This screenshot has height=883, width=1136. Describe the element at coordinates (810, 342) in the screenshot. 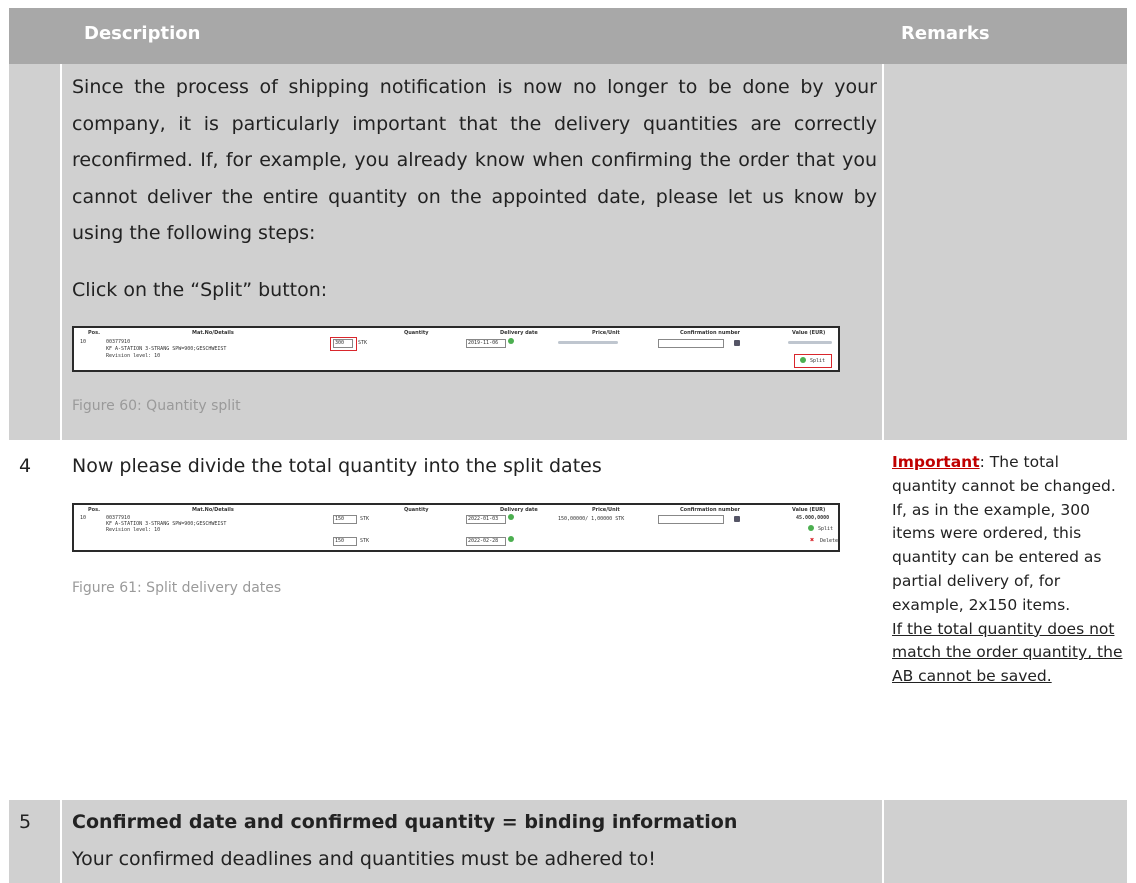

I see `fig1-value-blurred` at that location.